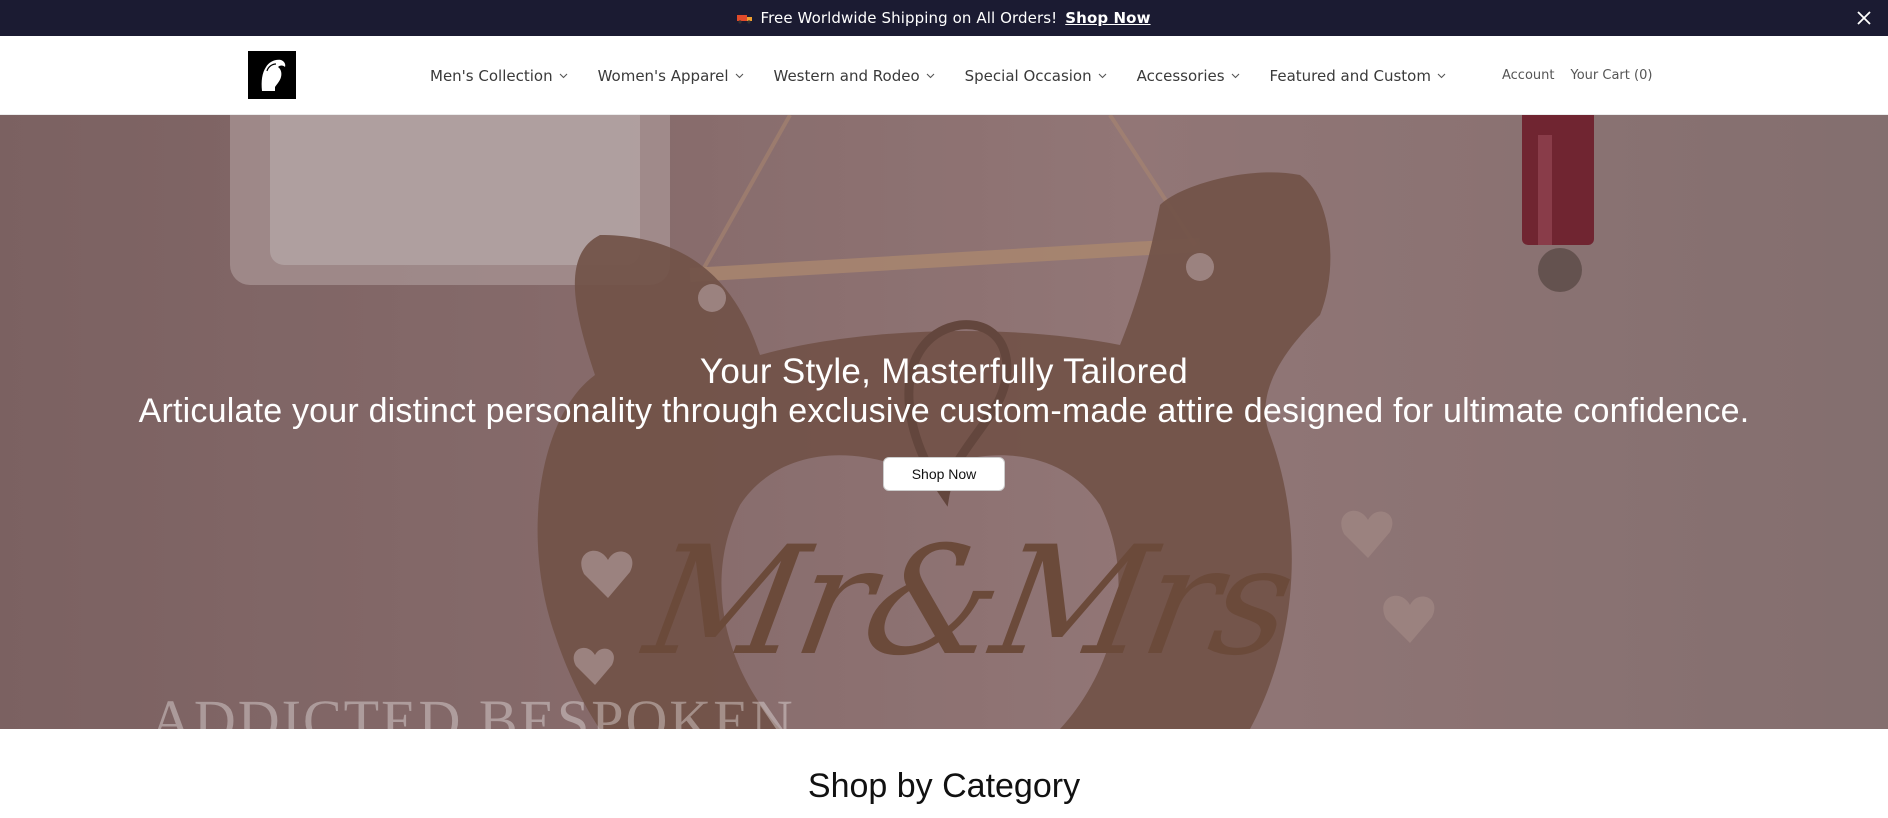 Image resolution: width=1888 pixels, height=818 pixels. Describe the element at coordinates (1350, 75) in the screenshot. I see `nav-label: Featured and Custom` at that location.